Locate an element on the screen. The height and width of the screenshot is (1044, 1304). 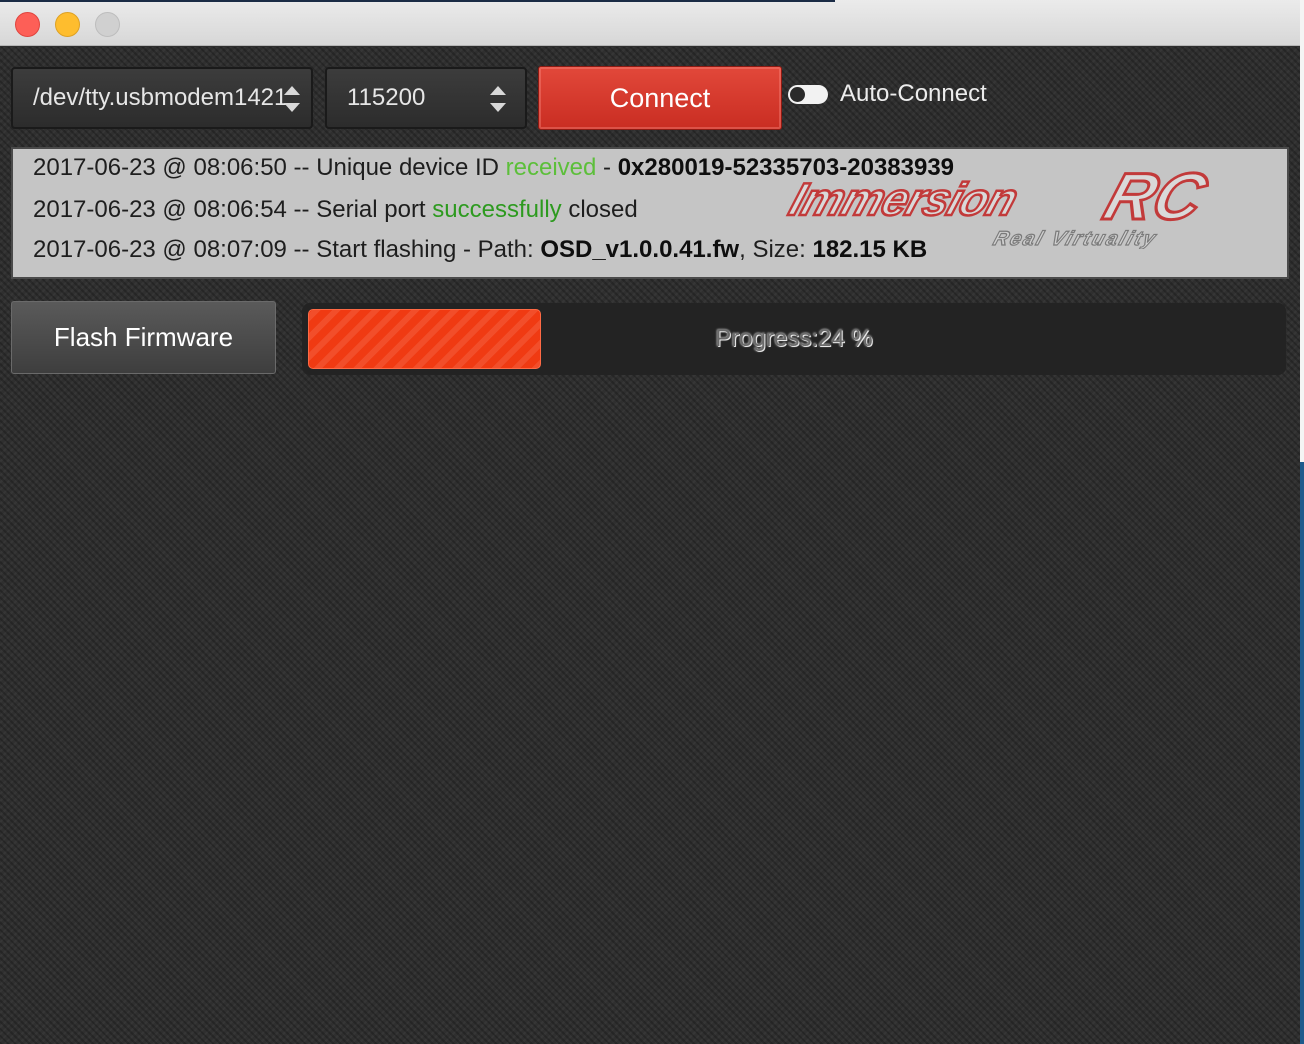
serial-port-value: /dev/tty.usbmodem1421 is located at coordinates (160, 97).